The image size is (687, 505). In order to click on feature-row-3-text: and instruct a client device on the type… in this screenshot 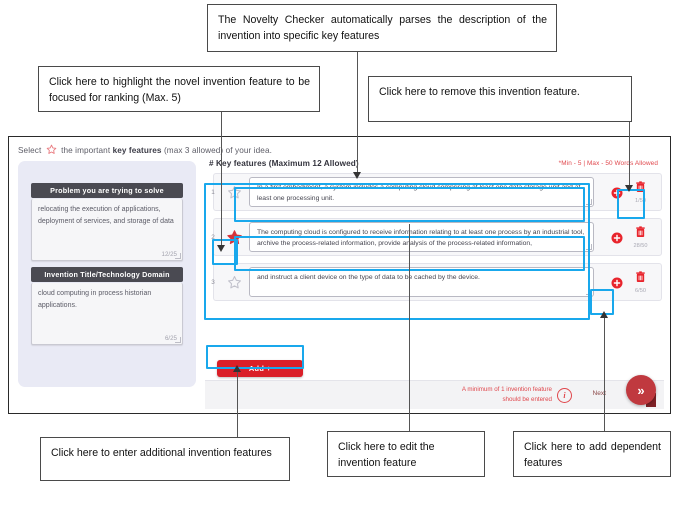, I will do `click(368, 277)`.